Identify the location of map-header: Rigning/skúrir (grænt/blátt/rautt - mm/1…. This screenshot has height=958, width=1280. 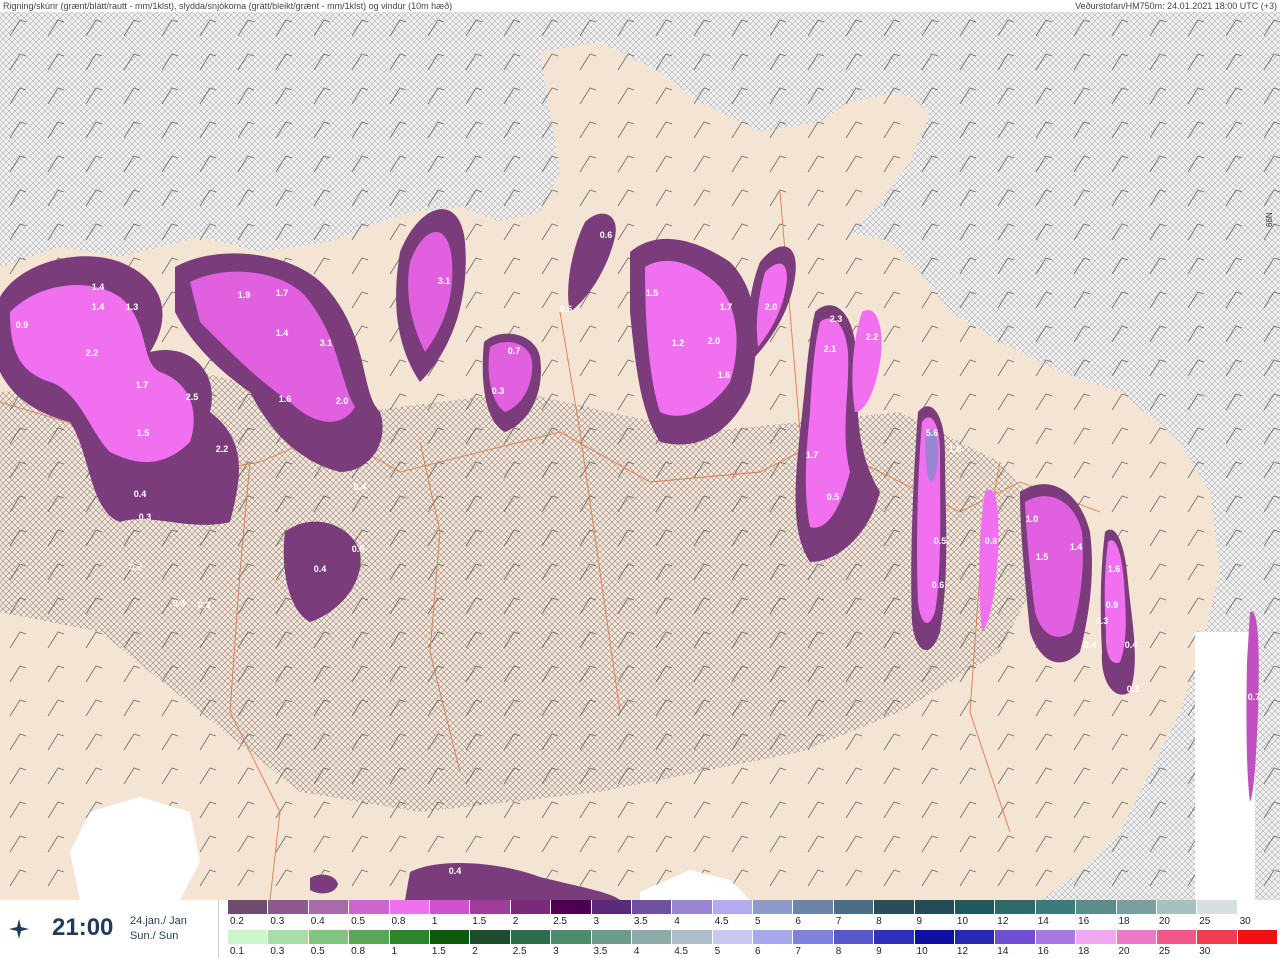
(640, 6).